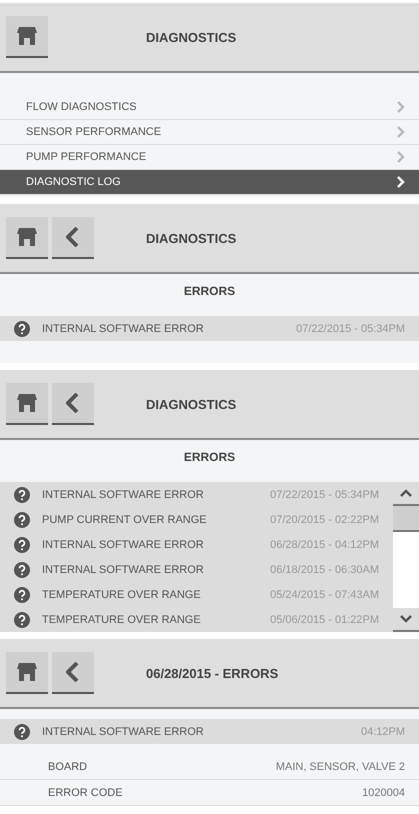 This screenshot has width=419, height=814. Describe the element at coordinates (382, 732) in the screenshot. I see `error-time: 04:12PM` at that location.